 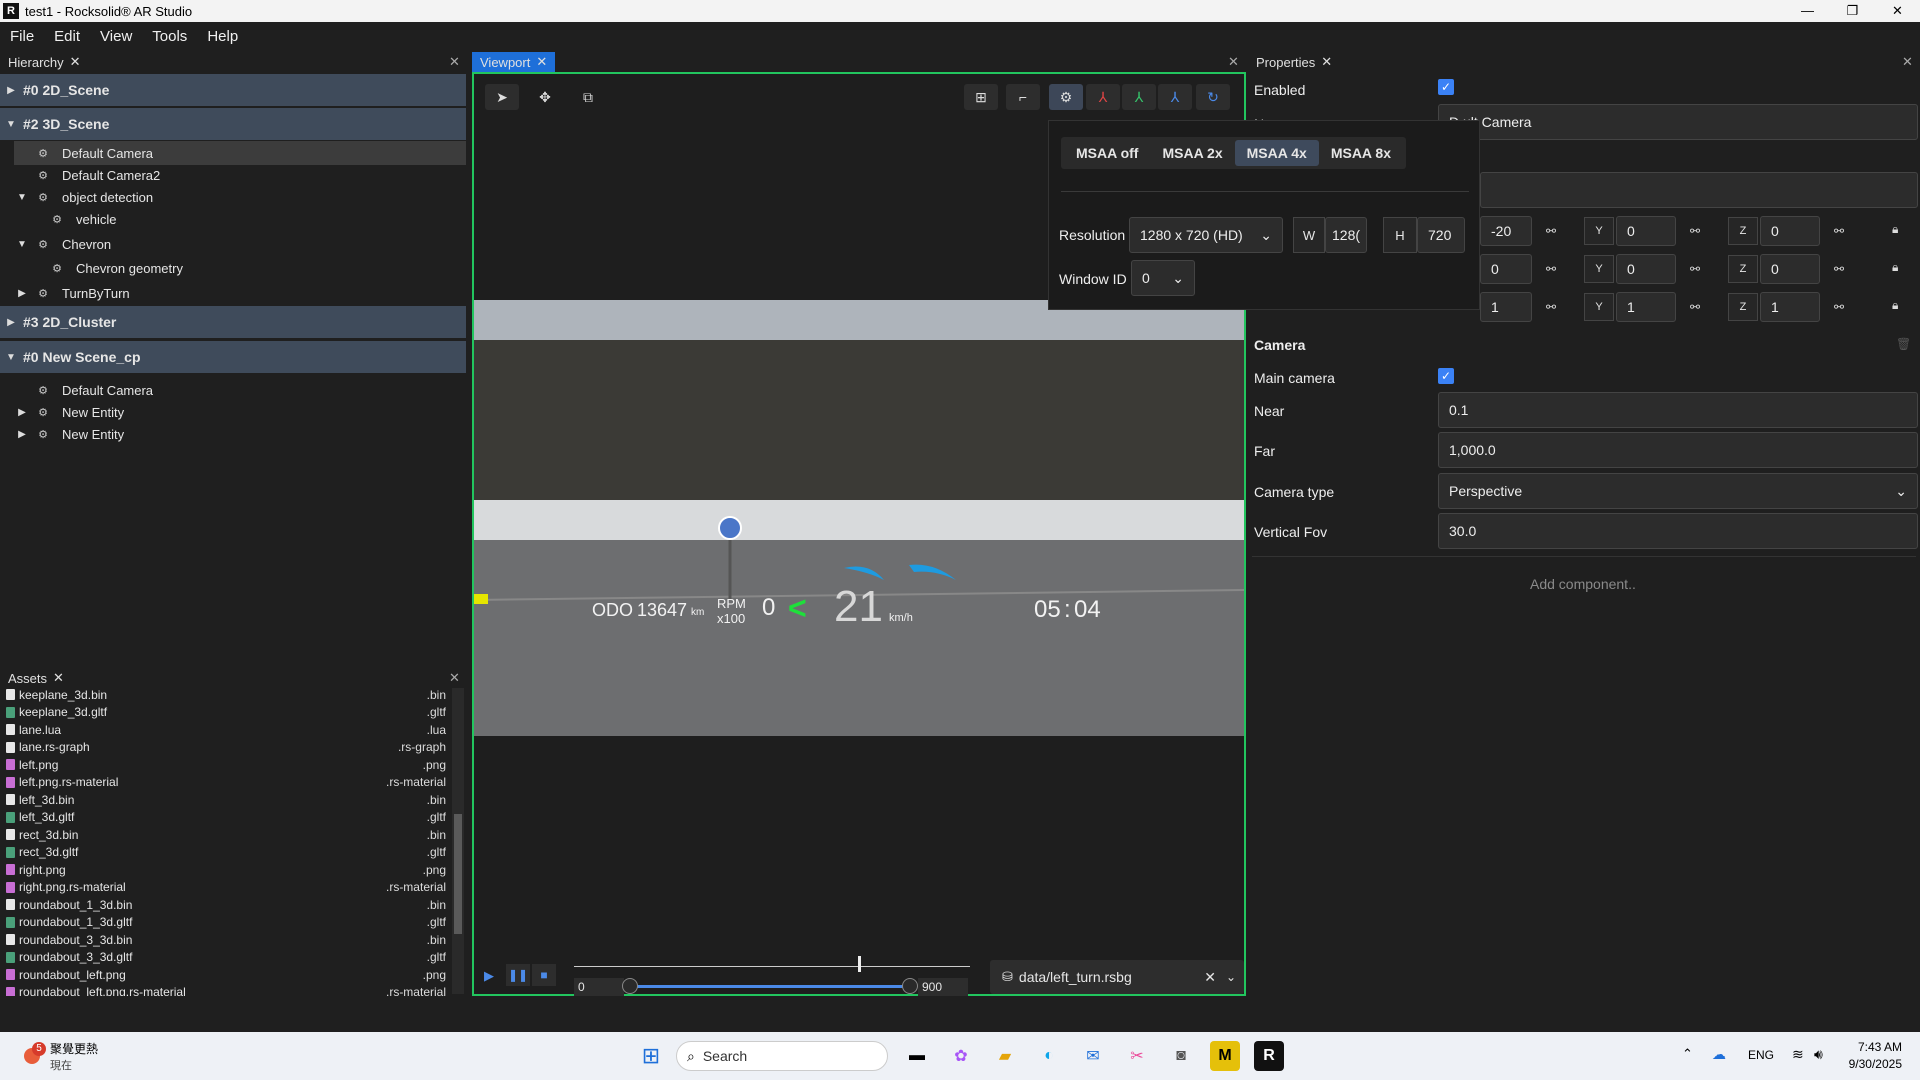 What do you see at coordinates (961, 1056) in the screenshot?
I see `copilot-icon: ✿` at bounding box center [961, 1056].